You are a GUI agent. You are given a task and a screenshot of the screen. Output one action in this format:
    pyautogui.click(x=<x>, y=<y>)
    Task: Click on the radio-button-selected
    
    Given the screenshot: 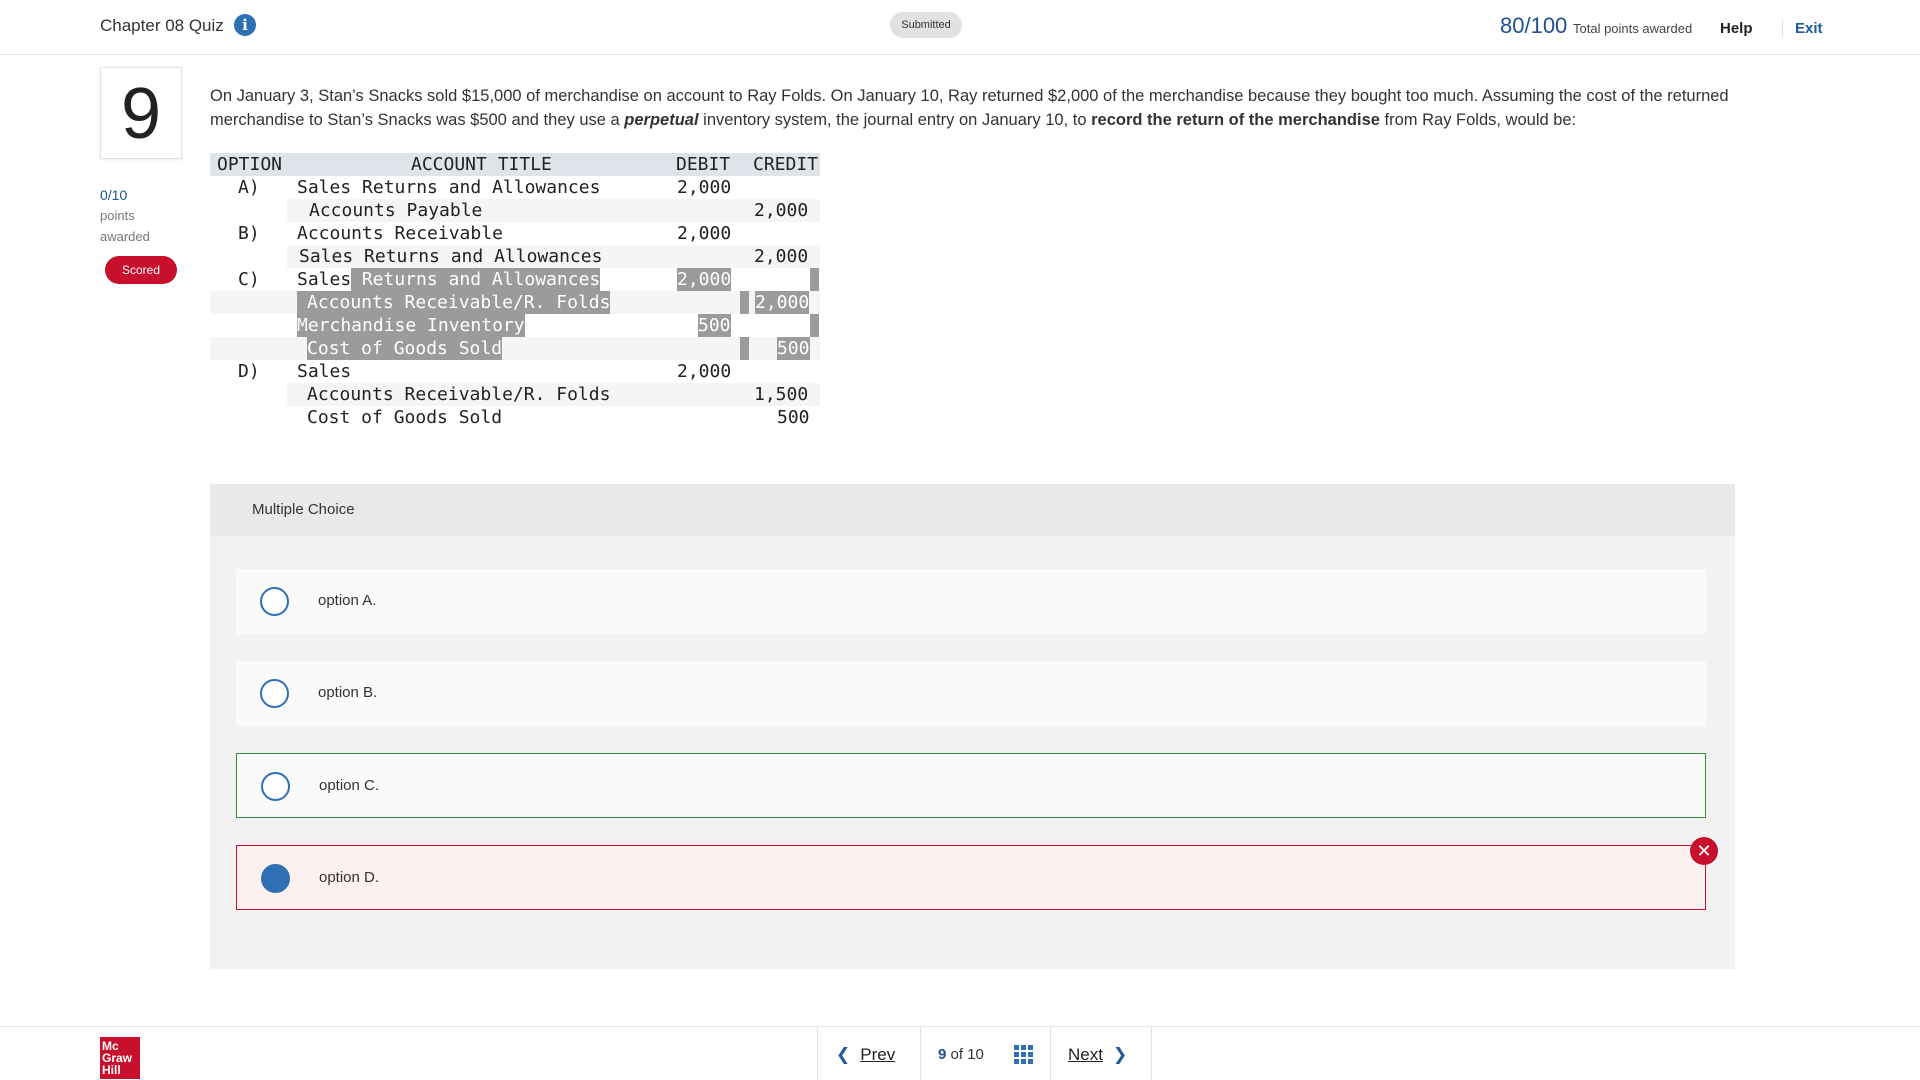 What is the action you would take?
    pyautogui.click(x=275, y=878)
    